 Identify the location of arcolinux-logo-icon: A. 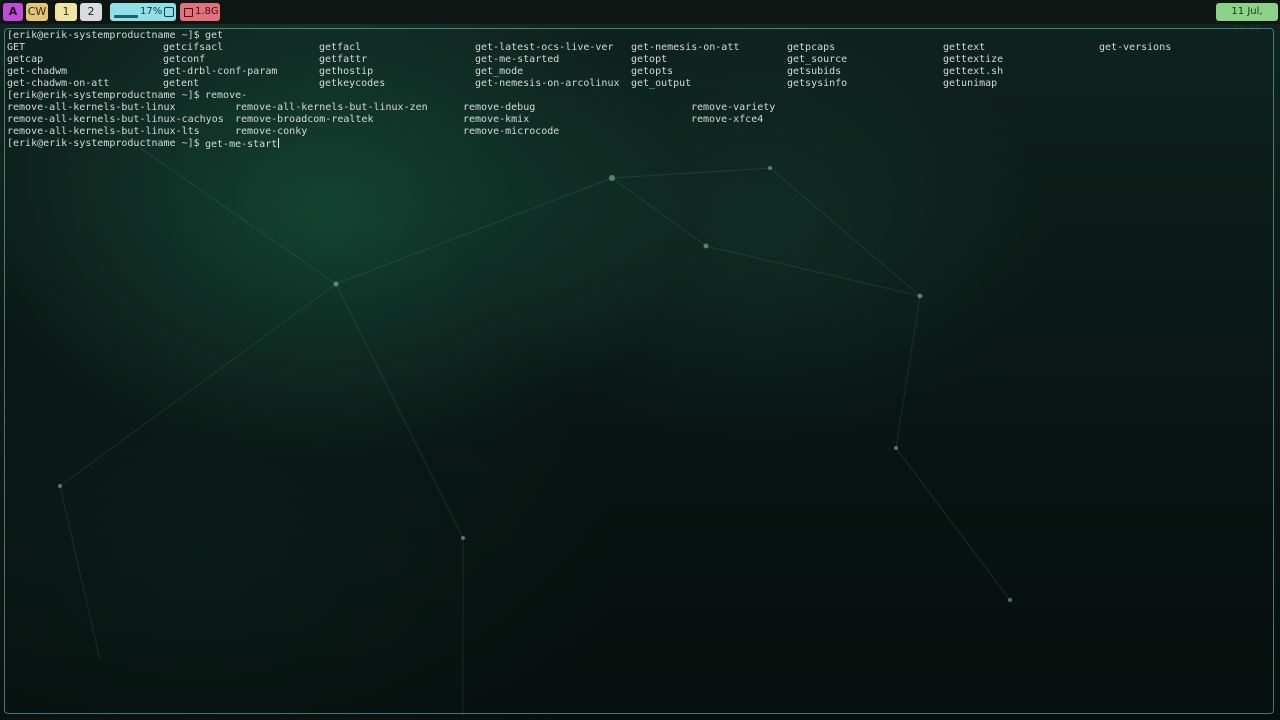
(13, 12).